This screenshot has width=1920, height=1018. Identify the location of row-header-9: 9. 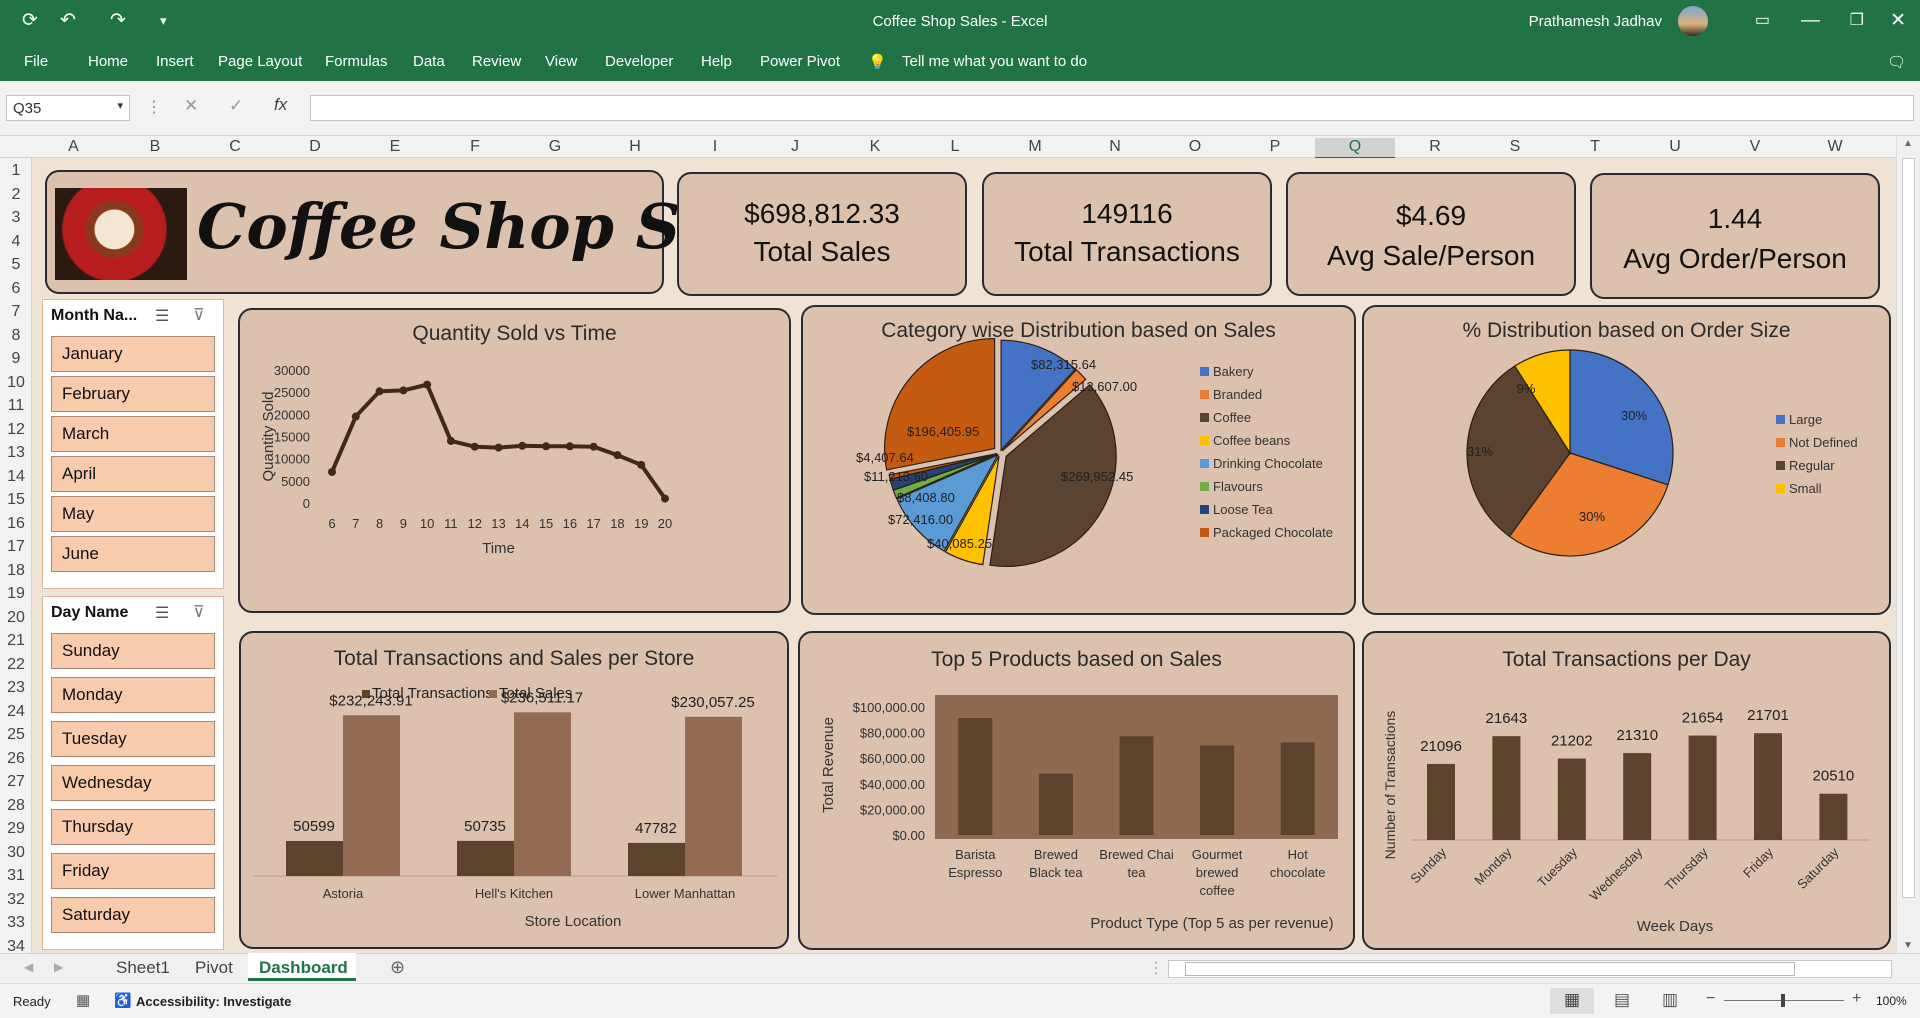
(16, 359).